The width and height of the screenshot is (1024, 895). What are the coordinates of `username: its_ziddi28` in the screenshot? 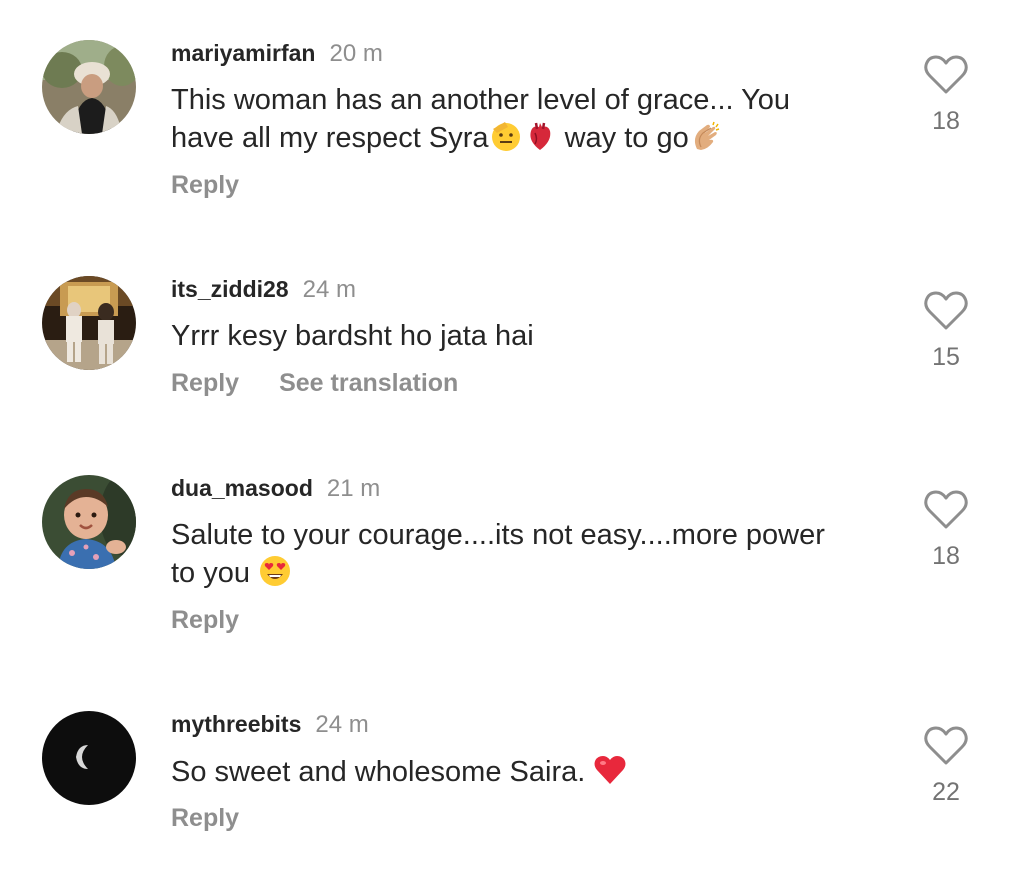 It's located at (230, 289).